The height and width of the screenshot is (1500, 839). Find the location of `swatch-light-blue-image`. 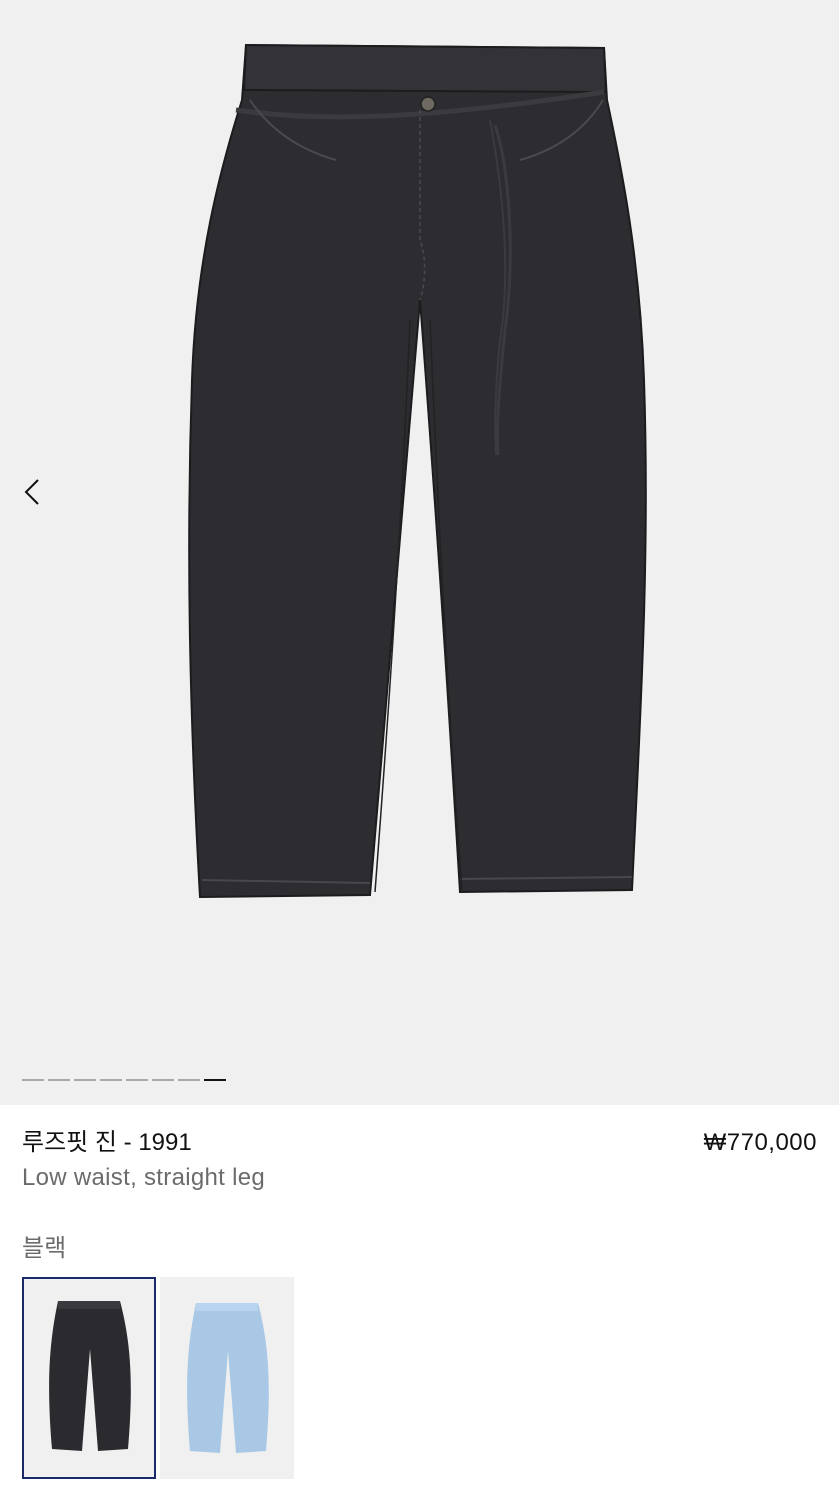

swatch-light-blue-image is located at coordinates (228, 1378).